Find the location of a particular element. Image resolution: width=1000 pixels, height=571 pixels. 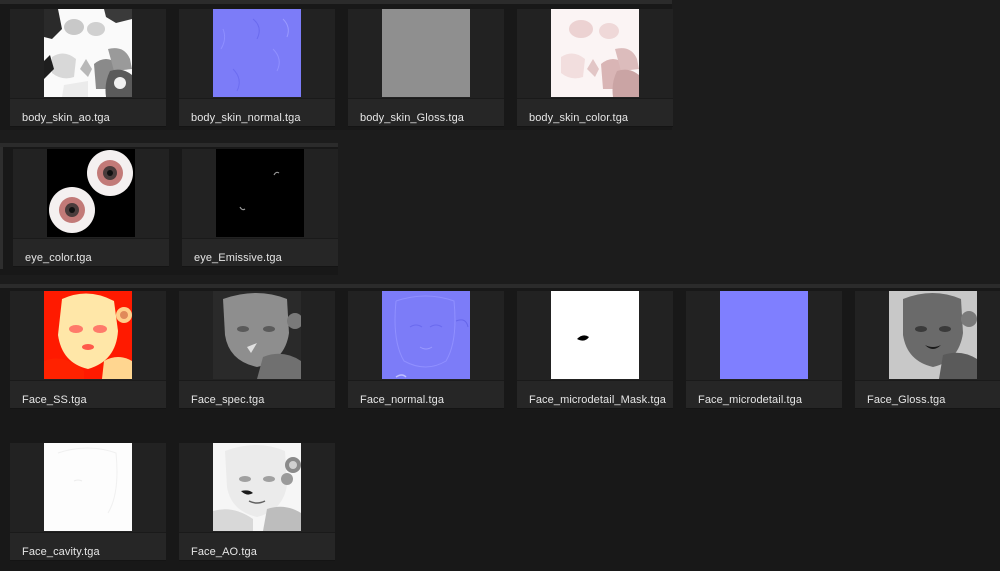

group-side-bar is located at coordinates (1, 208).